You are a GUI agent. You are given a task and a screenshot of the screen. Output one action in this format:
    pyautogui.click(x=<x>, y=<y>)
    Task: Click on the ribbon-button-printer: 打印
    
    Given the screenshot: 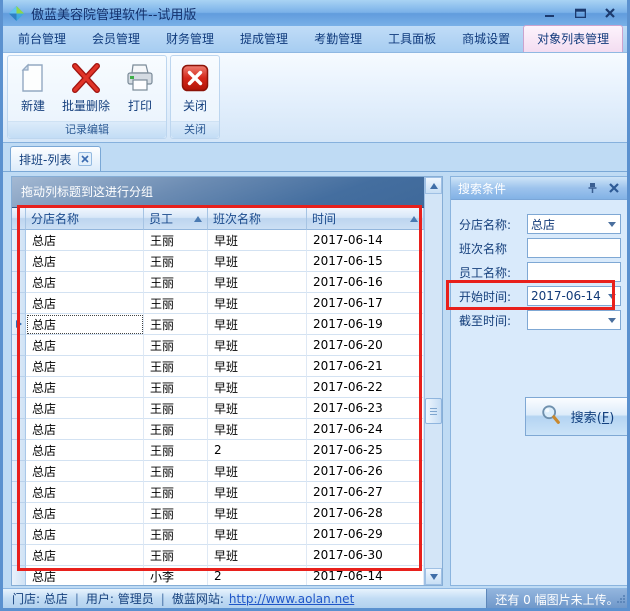 What is the action you would take?
    pyautogui.click(x=140, y=89)
    